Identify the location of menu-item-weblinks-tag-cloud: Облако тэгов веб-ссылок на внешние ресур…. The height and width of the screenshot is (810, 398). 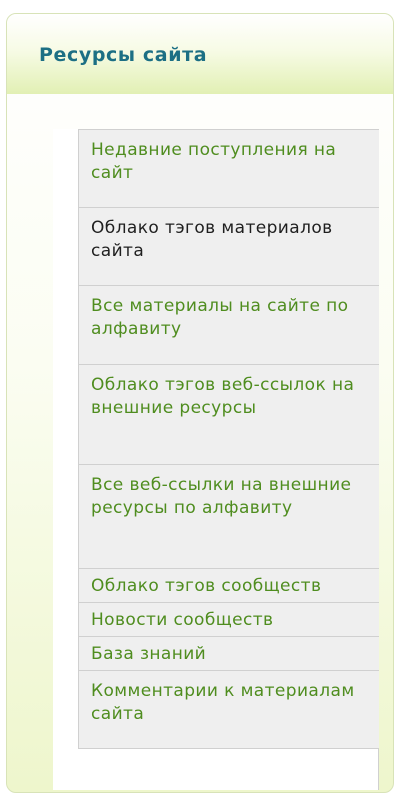
(229, 415).